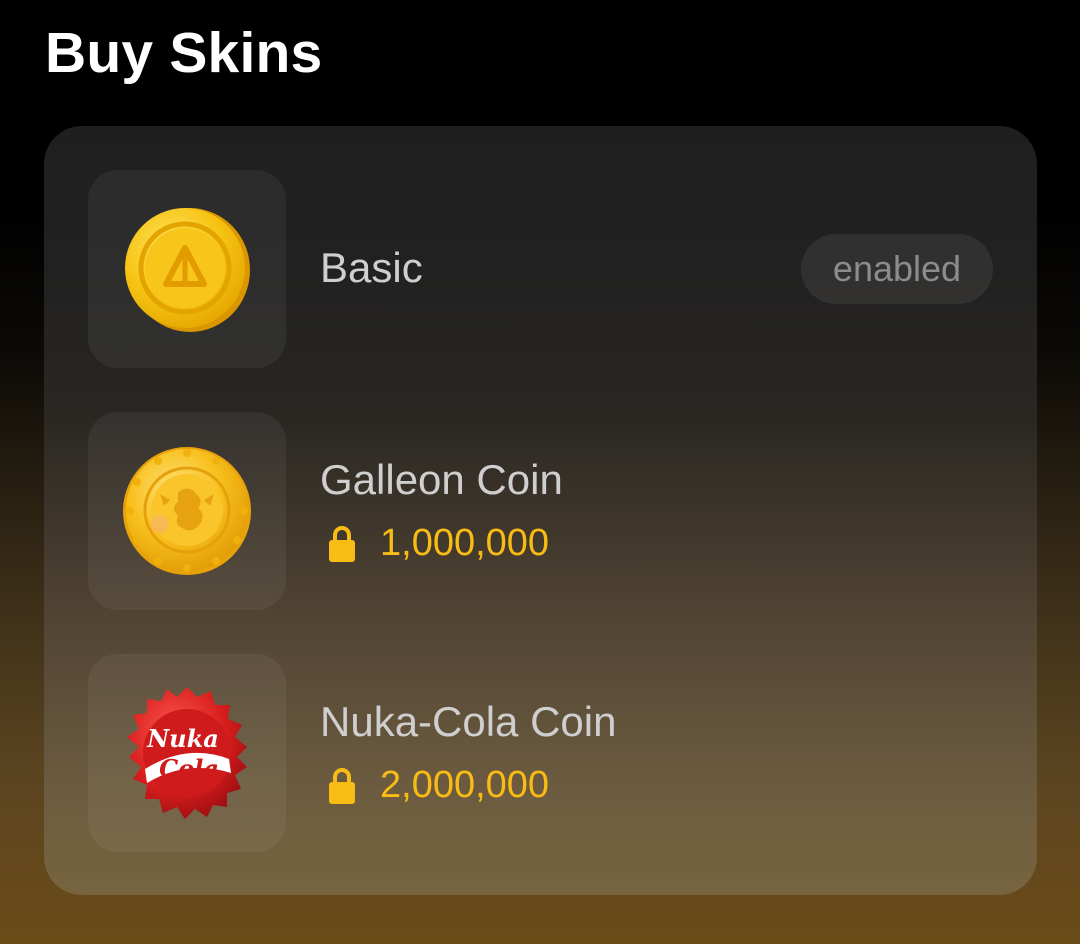 This screenshot has width=1080, height=944. What do you see at coordinates (441, 479) in the screenshot?
I see `skin-name: Galleon Coin` at bounding box center [441, 479].